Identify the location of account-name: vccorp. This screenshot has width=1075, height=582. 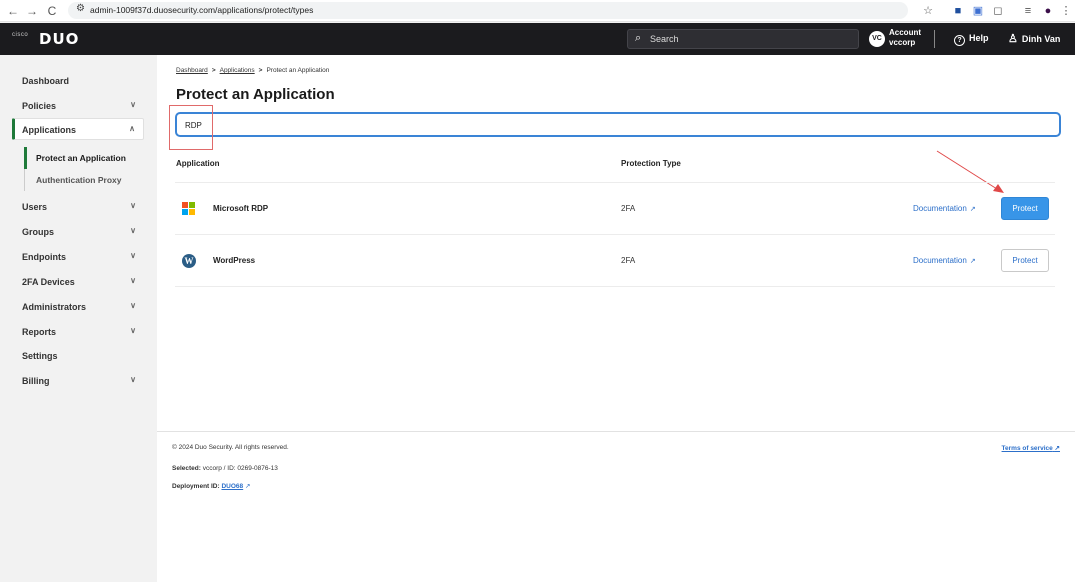
(902, 42).